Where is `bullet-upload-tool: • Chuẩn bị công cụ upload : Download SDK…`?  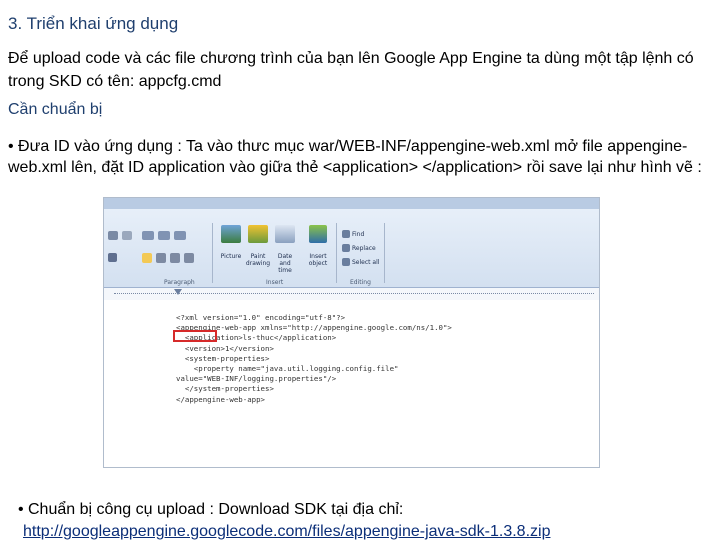
bullet-upload-tool: • Chuẩn bị công cụ upload : Download SDK… is located at coordinates (363, 521).